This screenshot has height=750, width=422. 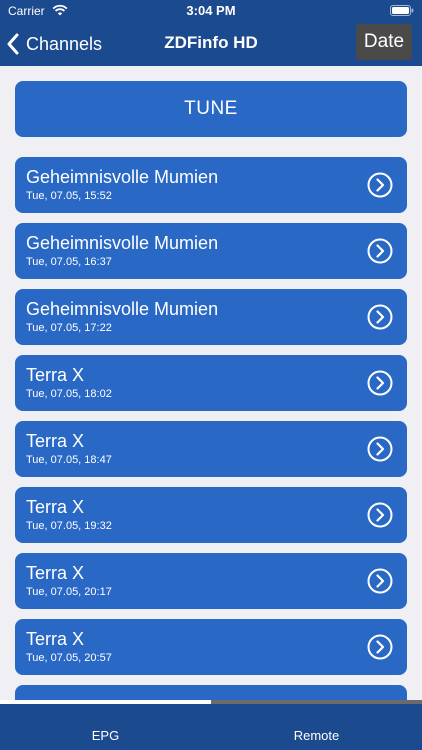 What do you see at coordinates (69, 592) in the screenshot?
I see `program-time: Tue, 07.05, 20:17` at bounding box center [69, 592].